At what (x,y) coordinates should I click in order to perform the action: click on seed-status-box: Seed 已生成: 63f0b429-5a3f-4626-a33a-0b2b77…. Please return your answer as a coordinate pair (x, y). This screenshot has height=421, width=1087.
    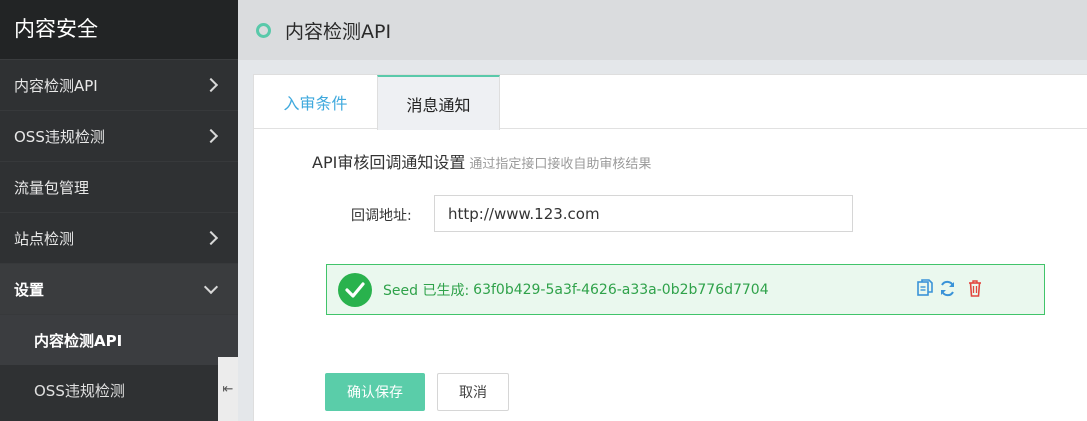
    Looking at the image, I should click on (685, 289).